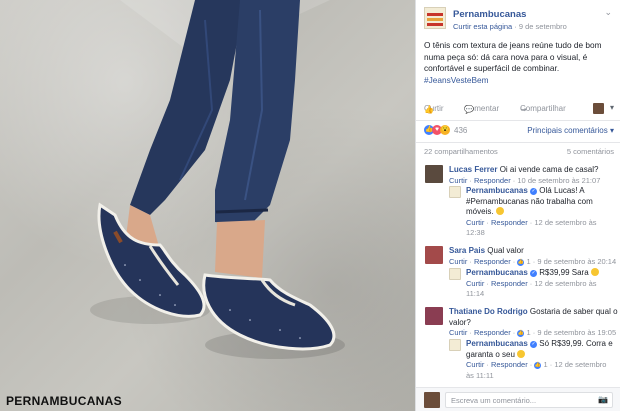 The height and width of the screenshot is (411, 620). What do you see at coordinates (564, 272) in the screenshot?
I see `comment-text: R$39,99 Sara` at bounding box center [564, 272].